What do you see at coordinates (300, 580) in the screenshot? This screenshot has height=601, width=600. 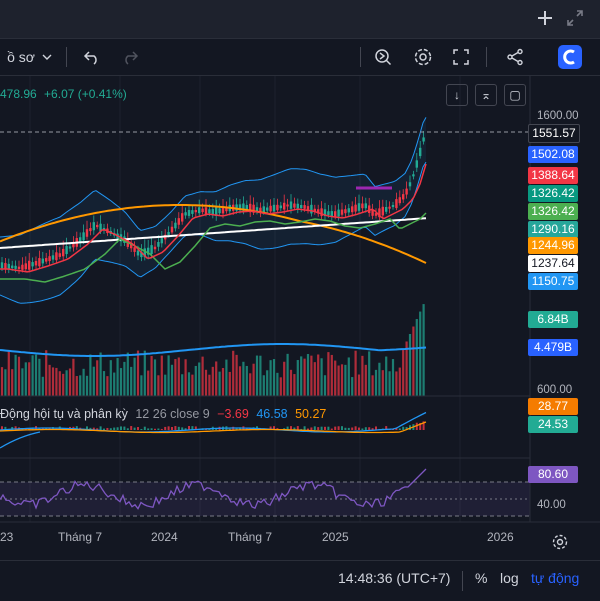 I see `bottom-bar: 14:48:36 (UTC+7) % log tự động` at bounding box center [300, 580].